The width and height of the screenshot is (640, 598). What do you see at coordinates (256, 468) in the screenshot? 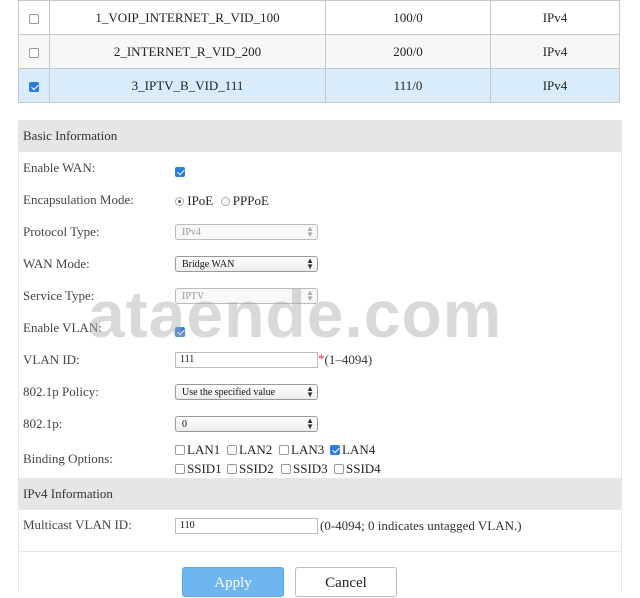
I see `ssid2-label: SSID2` at bounding box center [256, 468].